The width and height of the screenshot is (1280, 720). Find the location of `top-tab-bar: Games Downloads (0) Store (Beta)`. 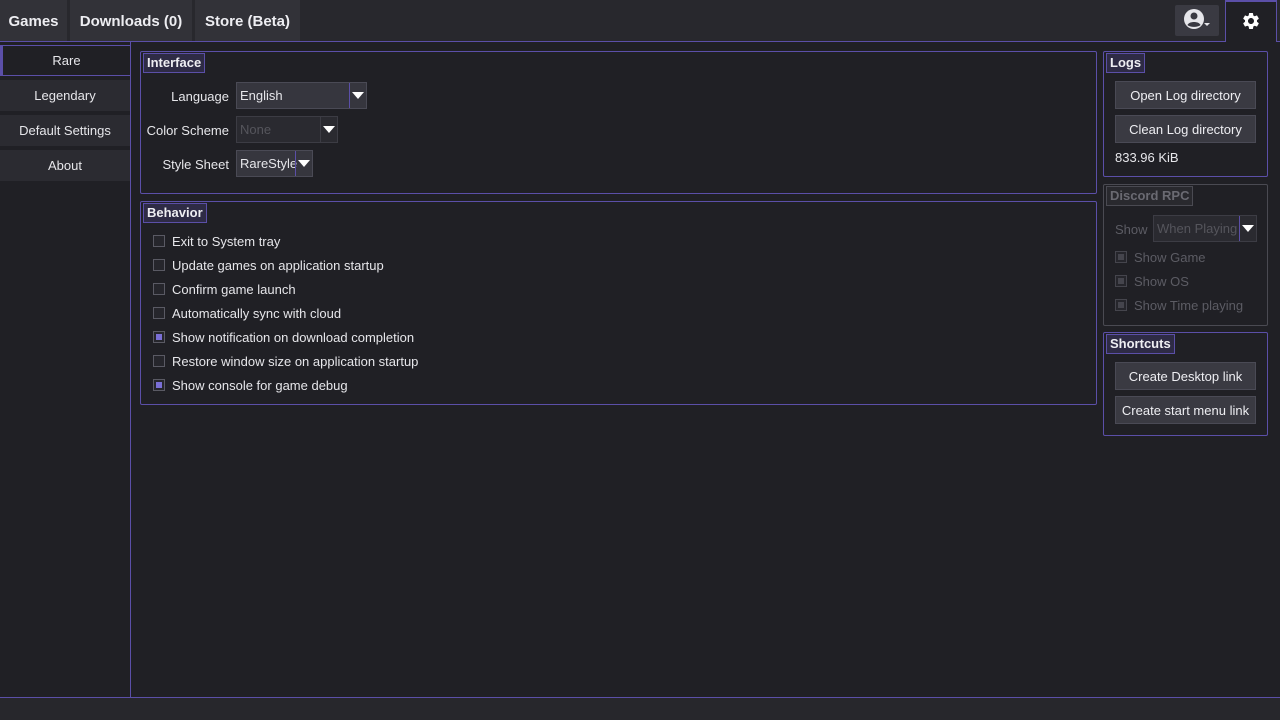

top-tab-bar: Games Downloads (0) Store (Beta) is located at coordinates (640, 21).